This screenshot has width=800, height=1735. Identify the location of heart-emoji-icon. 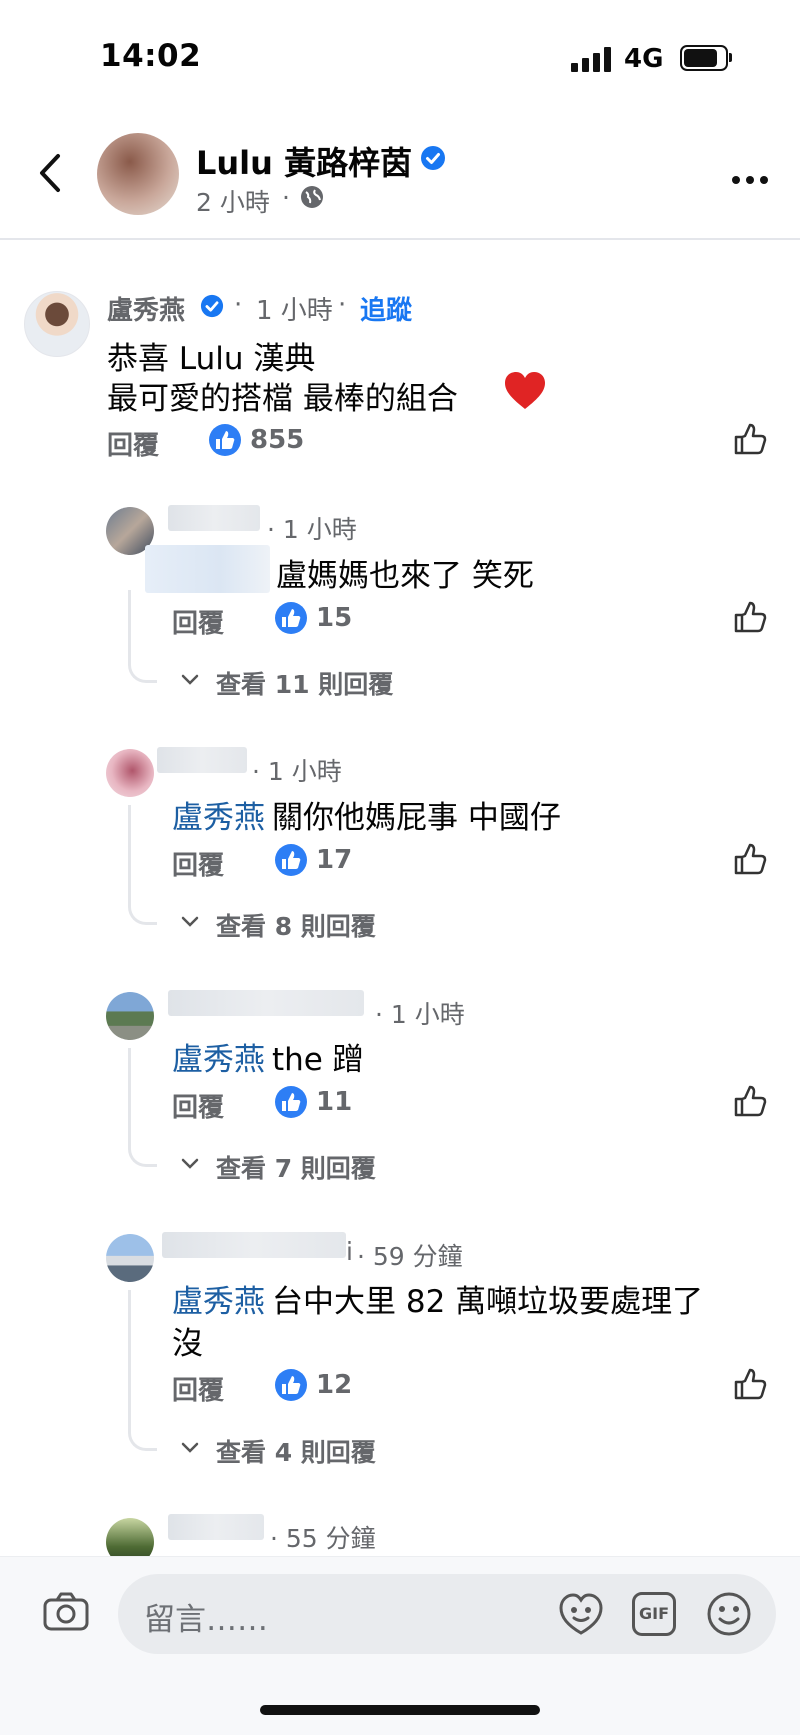
(525, 391).